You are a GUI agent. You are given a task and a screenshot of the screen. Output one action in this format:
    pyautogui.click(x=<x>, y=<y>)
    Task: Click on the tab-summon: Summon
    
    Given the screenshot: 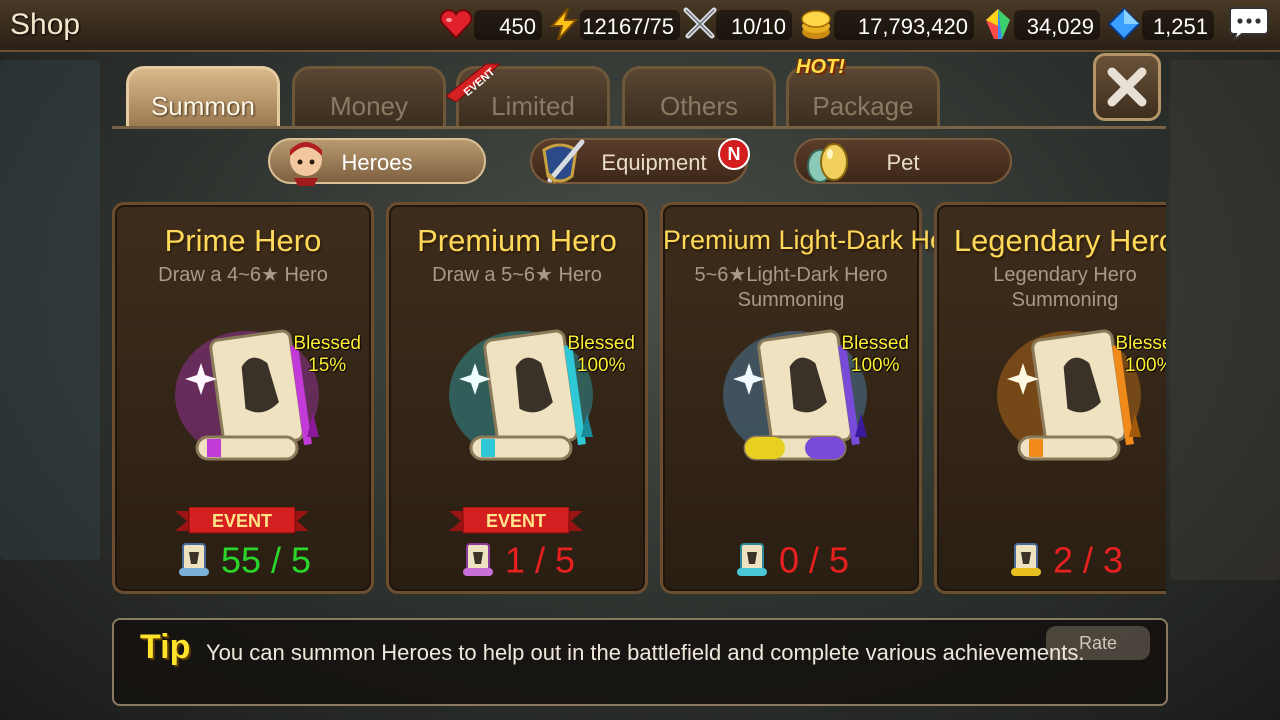 What is the action you would take?
    pyautogui.click(x=203, y=97)
    